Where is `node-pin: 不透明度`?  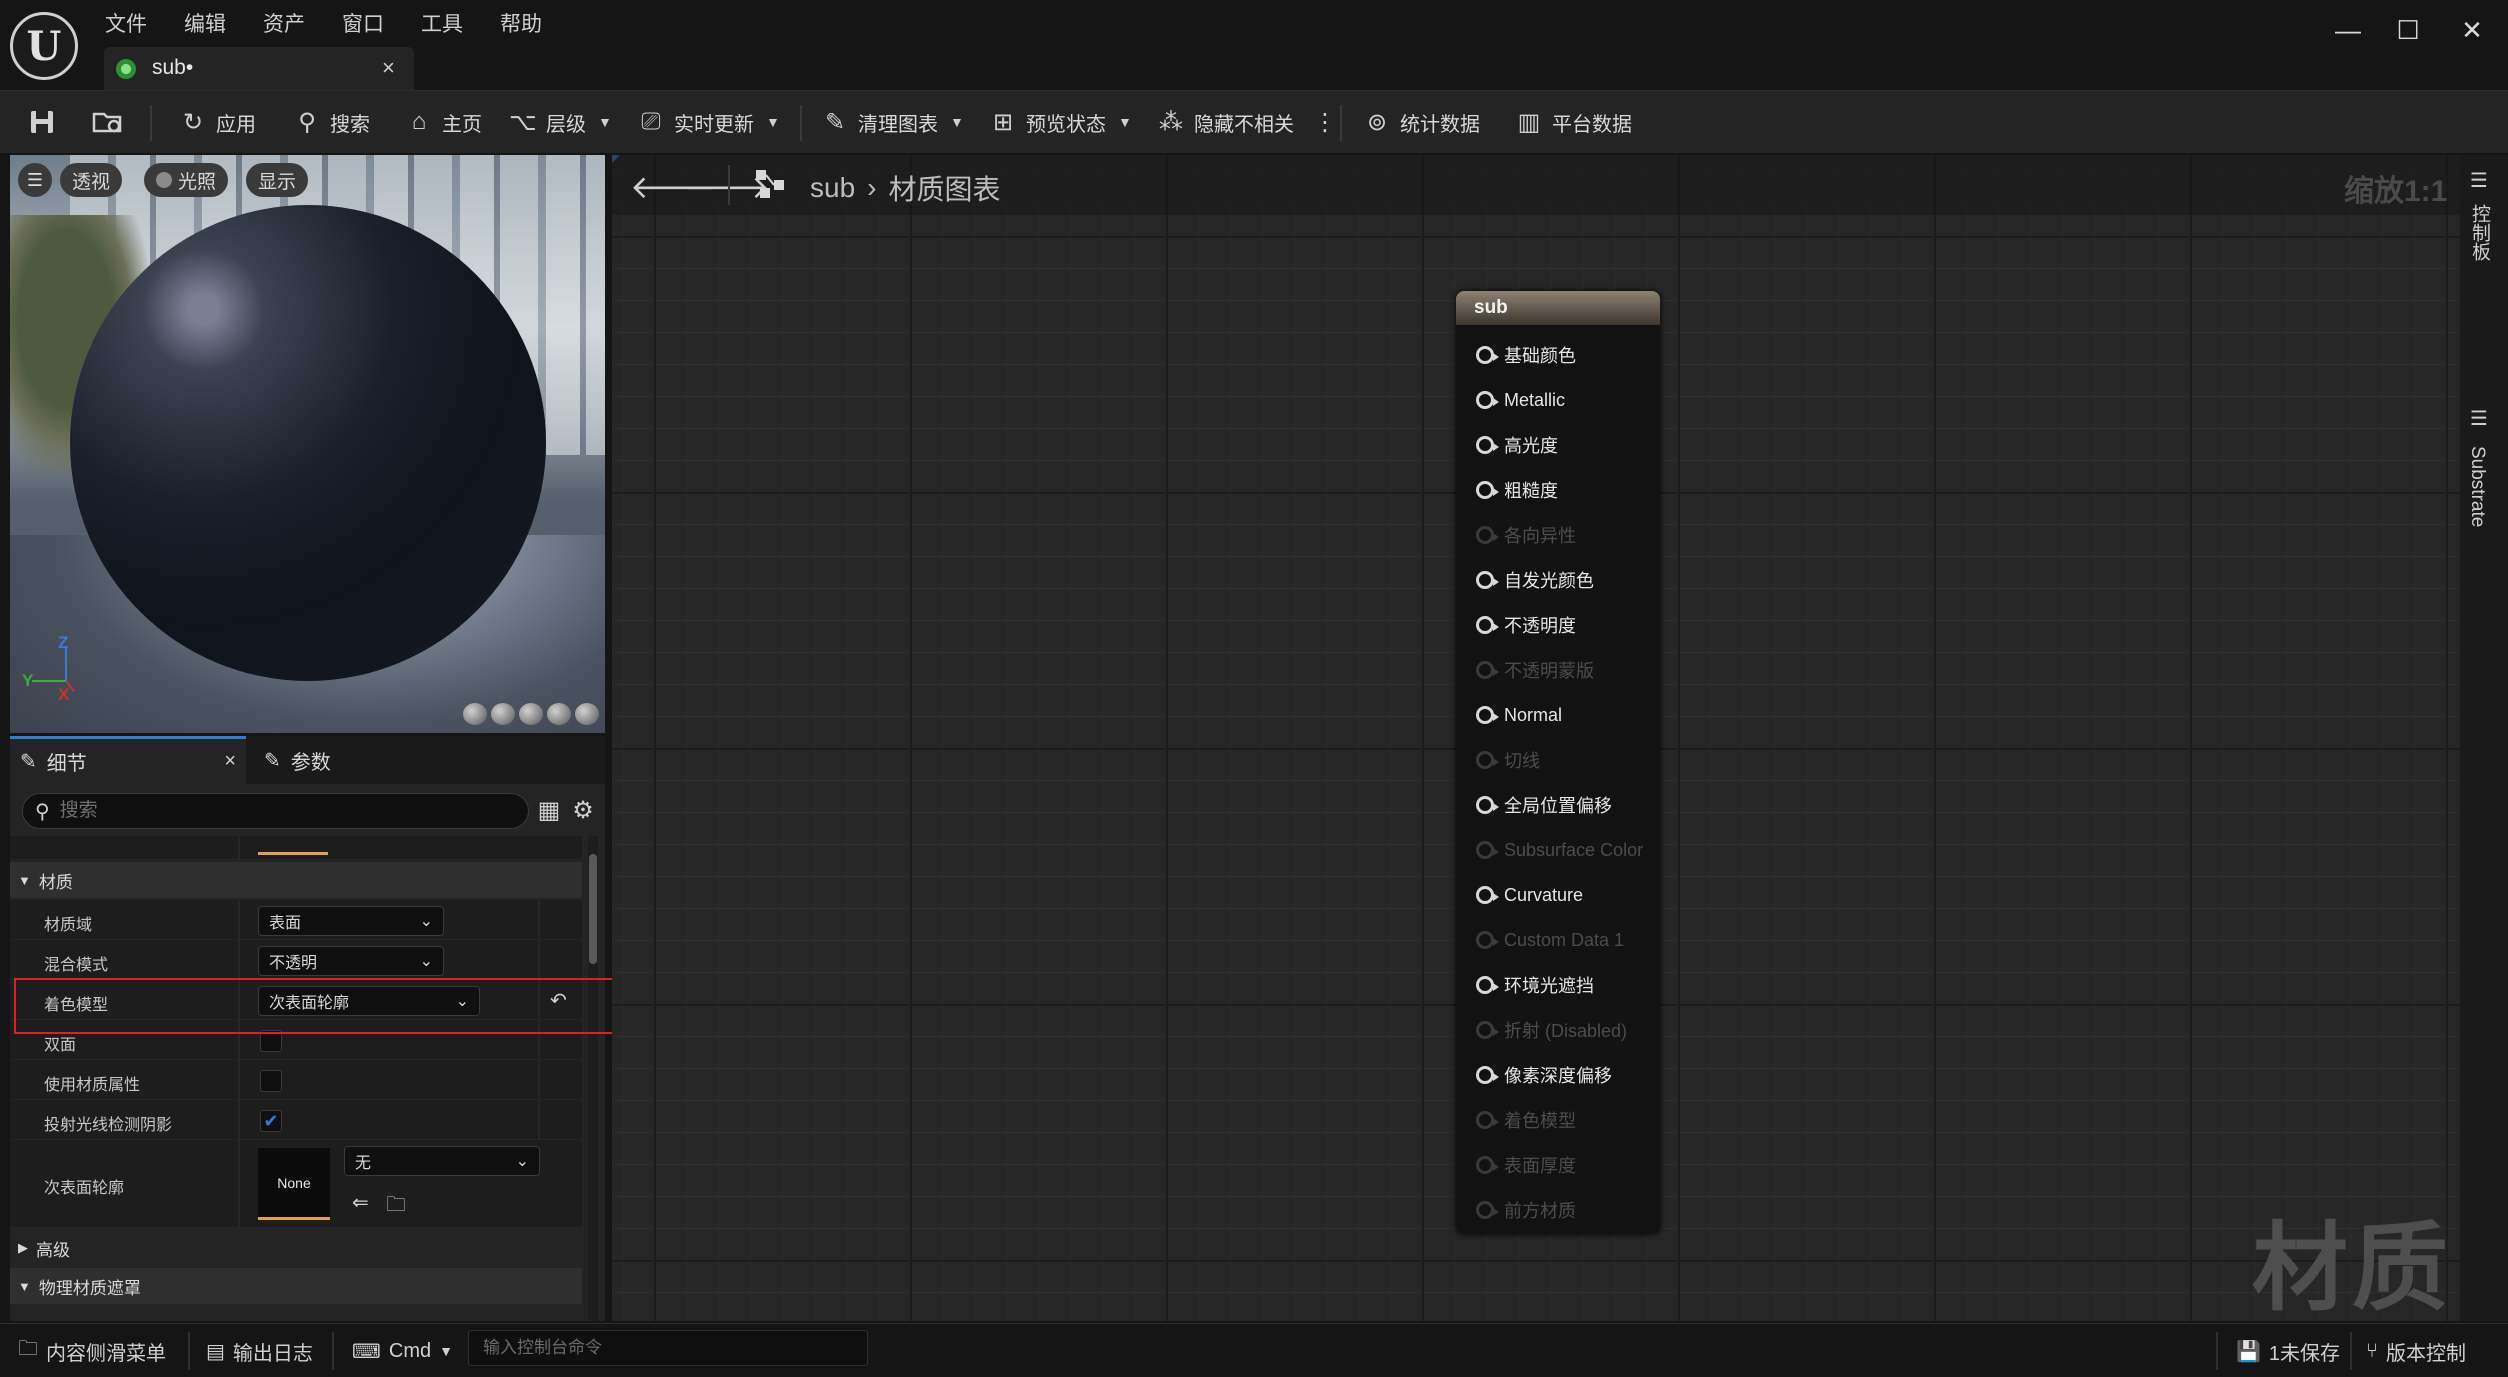
node-pin: 不透明度 is located at coordinates (1526, 625).